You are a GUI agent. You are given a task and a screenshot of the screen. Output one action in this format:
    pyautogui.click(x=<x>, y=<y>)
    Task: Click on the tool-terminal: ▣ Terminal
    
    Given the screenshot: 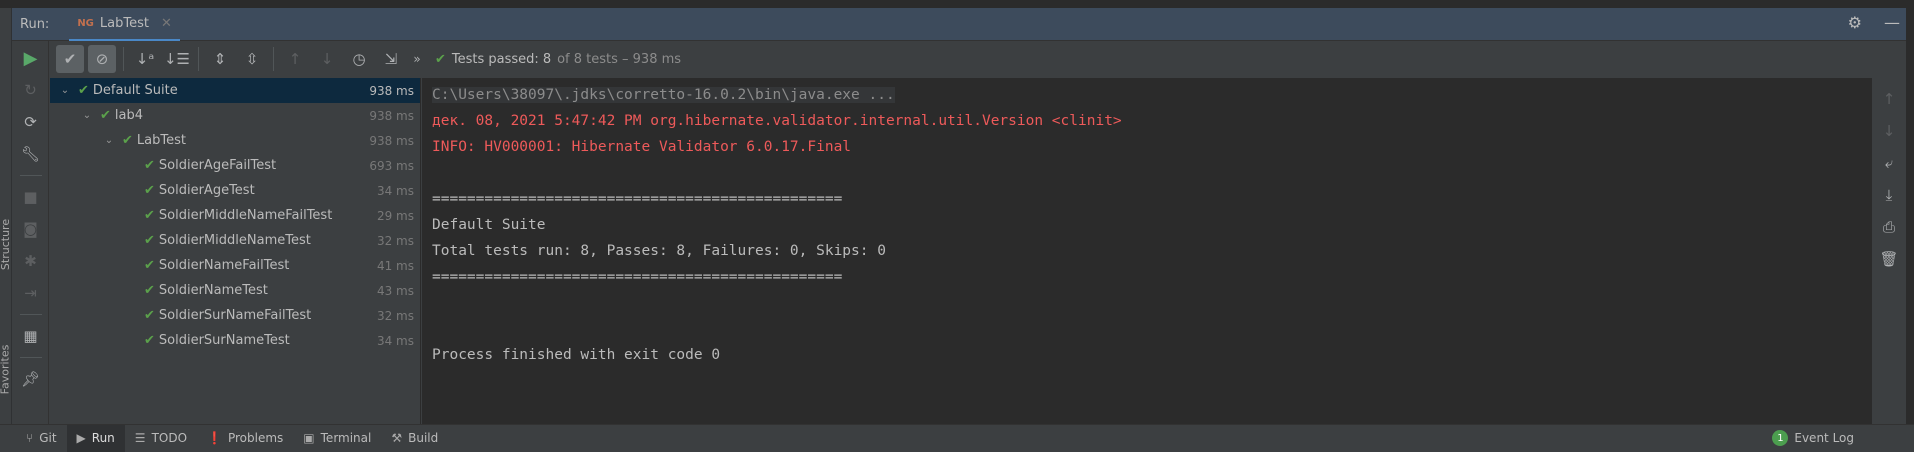 What is the action you would take?
    pyautogui.click(x=337, y=438)
    